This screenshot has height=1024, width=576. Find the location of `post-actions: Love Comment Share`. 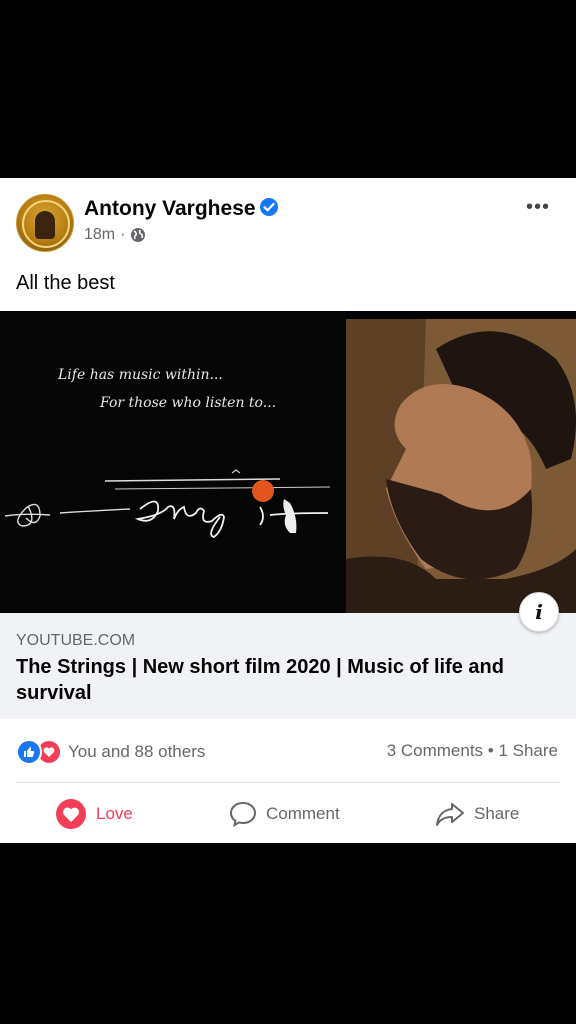

post-actions: Love Comment Share is located at coordinates (288, 814).